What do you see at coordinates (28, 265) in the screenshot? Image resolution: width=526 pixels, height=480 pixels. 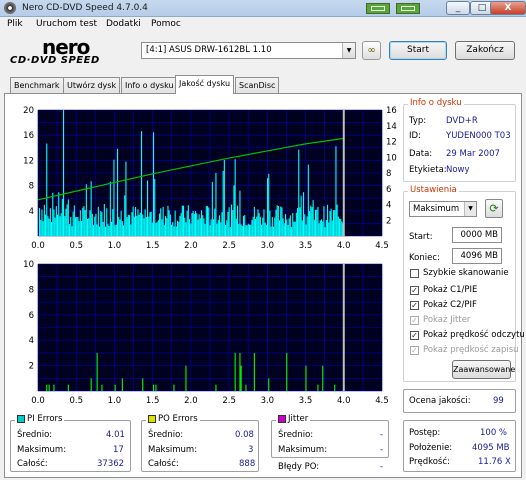 I see `y-tick-label: 10` at bounding box center [28, 265].